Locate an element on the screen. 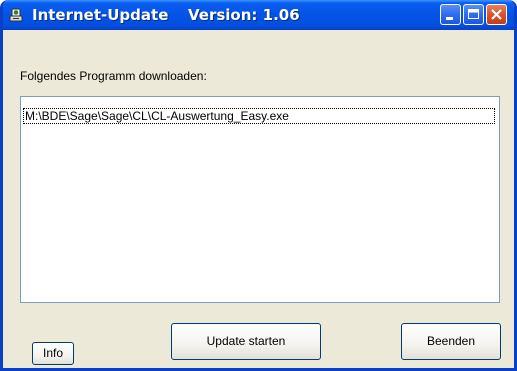 The height and width of the screenshot is (371, 517). update-start-button: Update starten is located at coordinates (246, 341).